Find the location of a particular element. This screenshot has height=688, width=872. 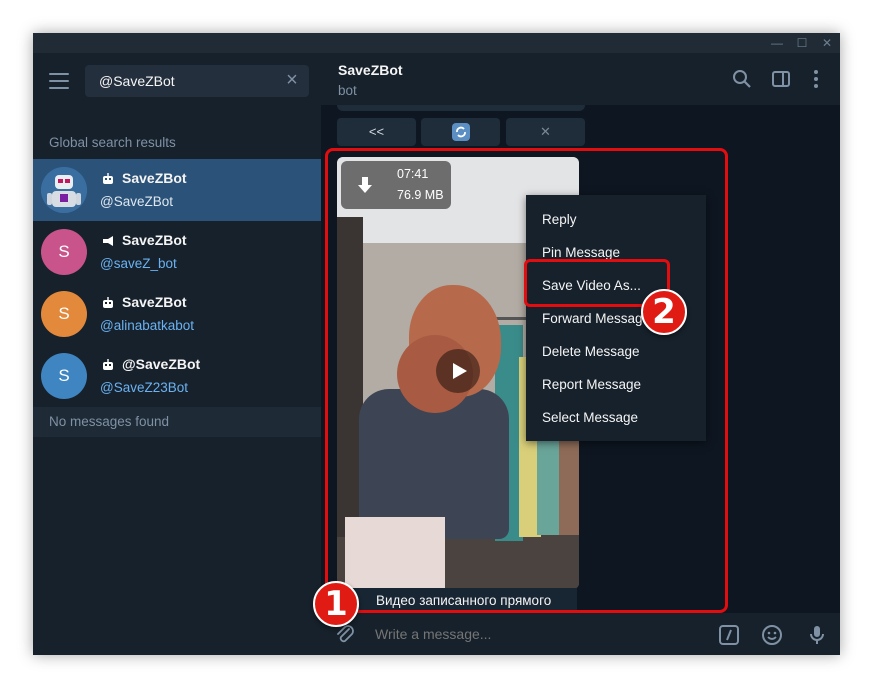

emoji-icon is located at coordinates (772, 635).